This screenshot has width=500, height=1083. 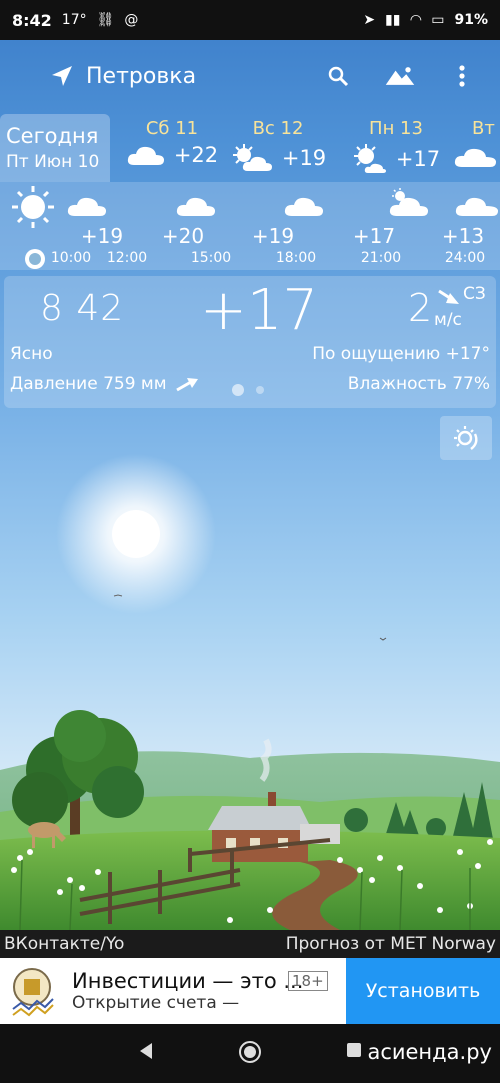 What do you see at coordinates (474, 294) in the screenshot?
I see `wind-direction: СЗ` at bounding box center [474, 294].